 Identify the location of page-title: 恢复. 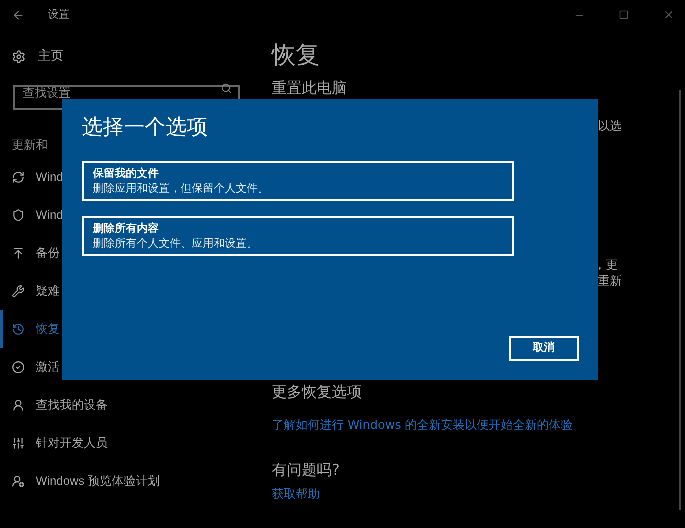
(296, 55).